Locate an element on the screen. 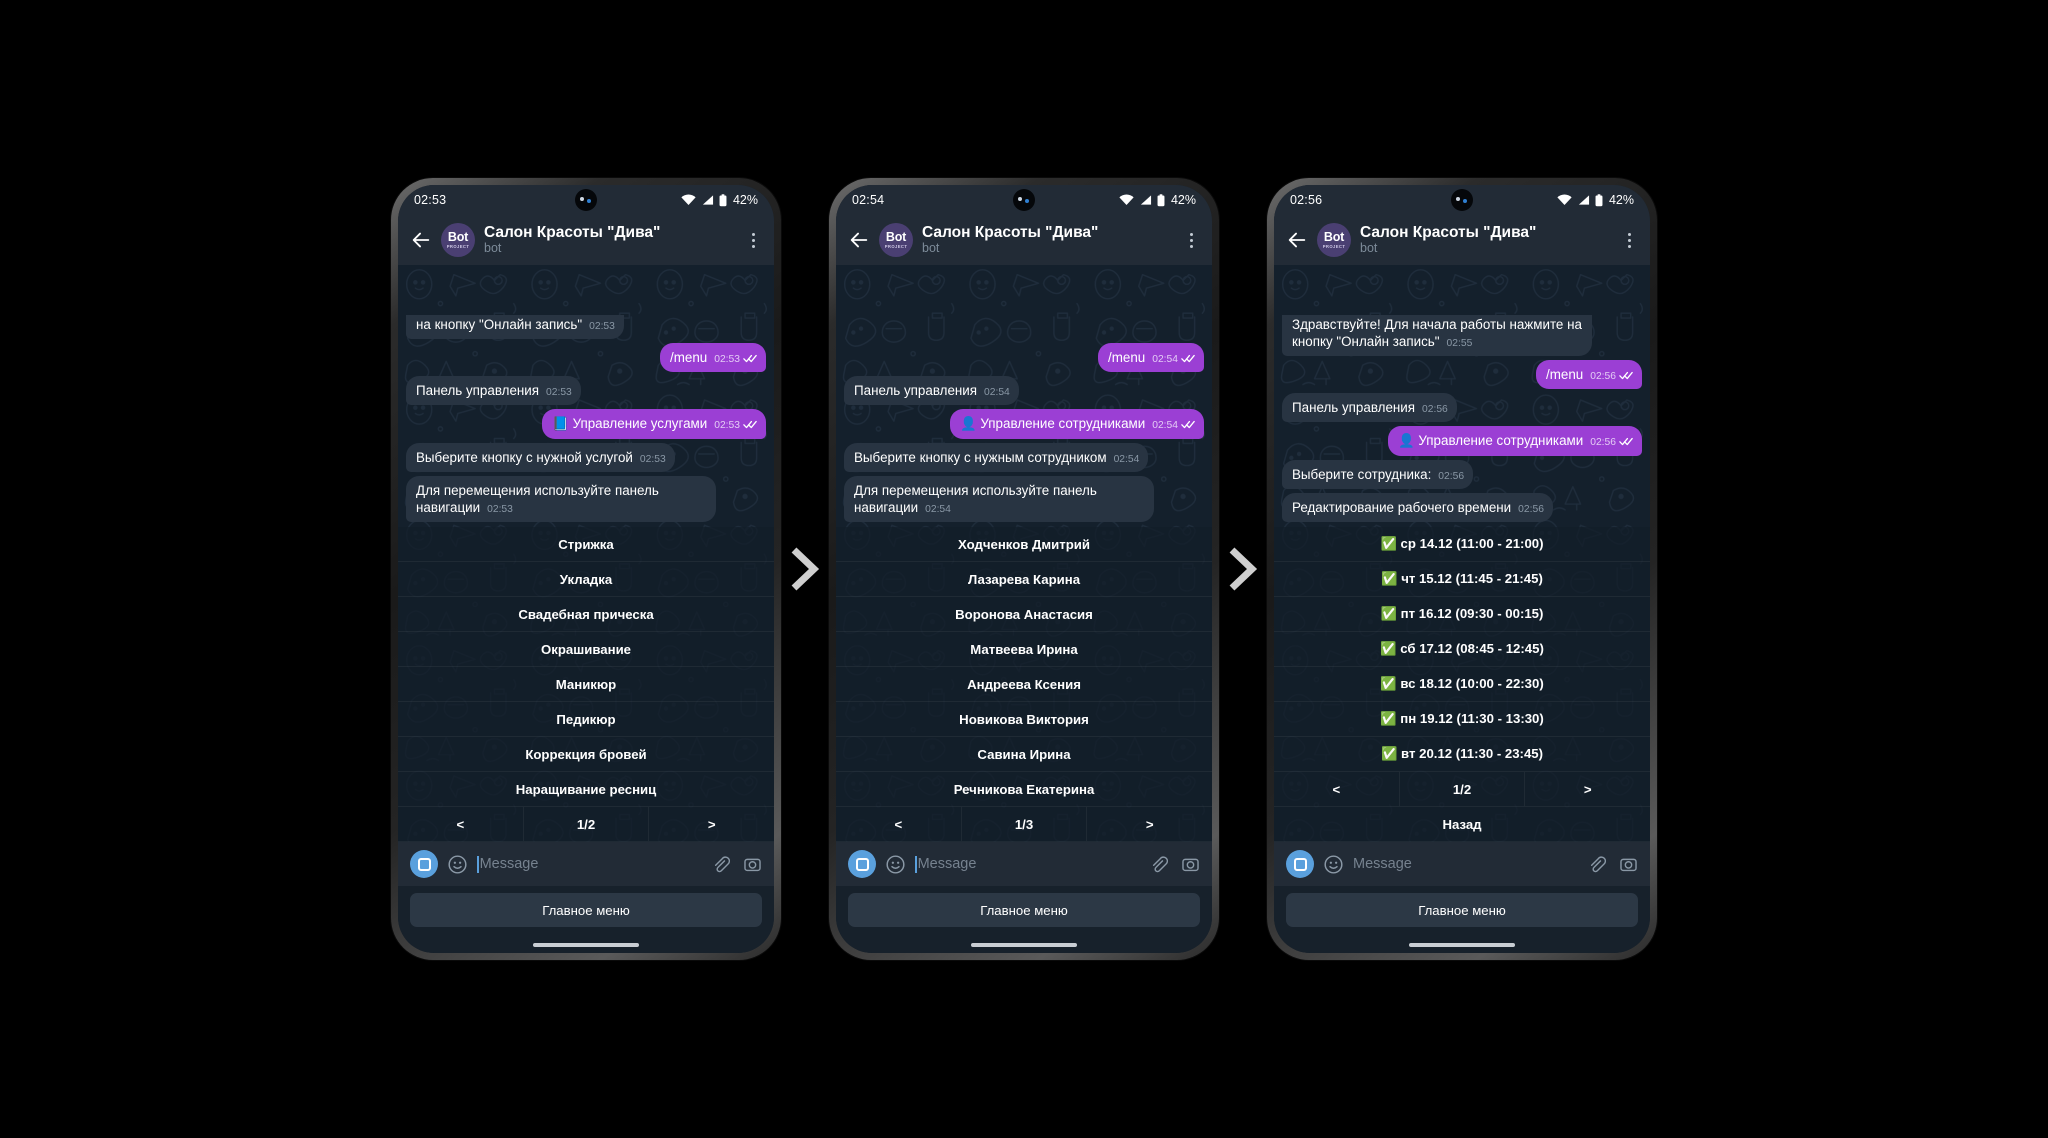  message-input-bar-3: Message is located at coordinates (1462, 864).